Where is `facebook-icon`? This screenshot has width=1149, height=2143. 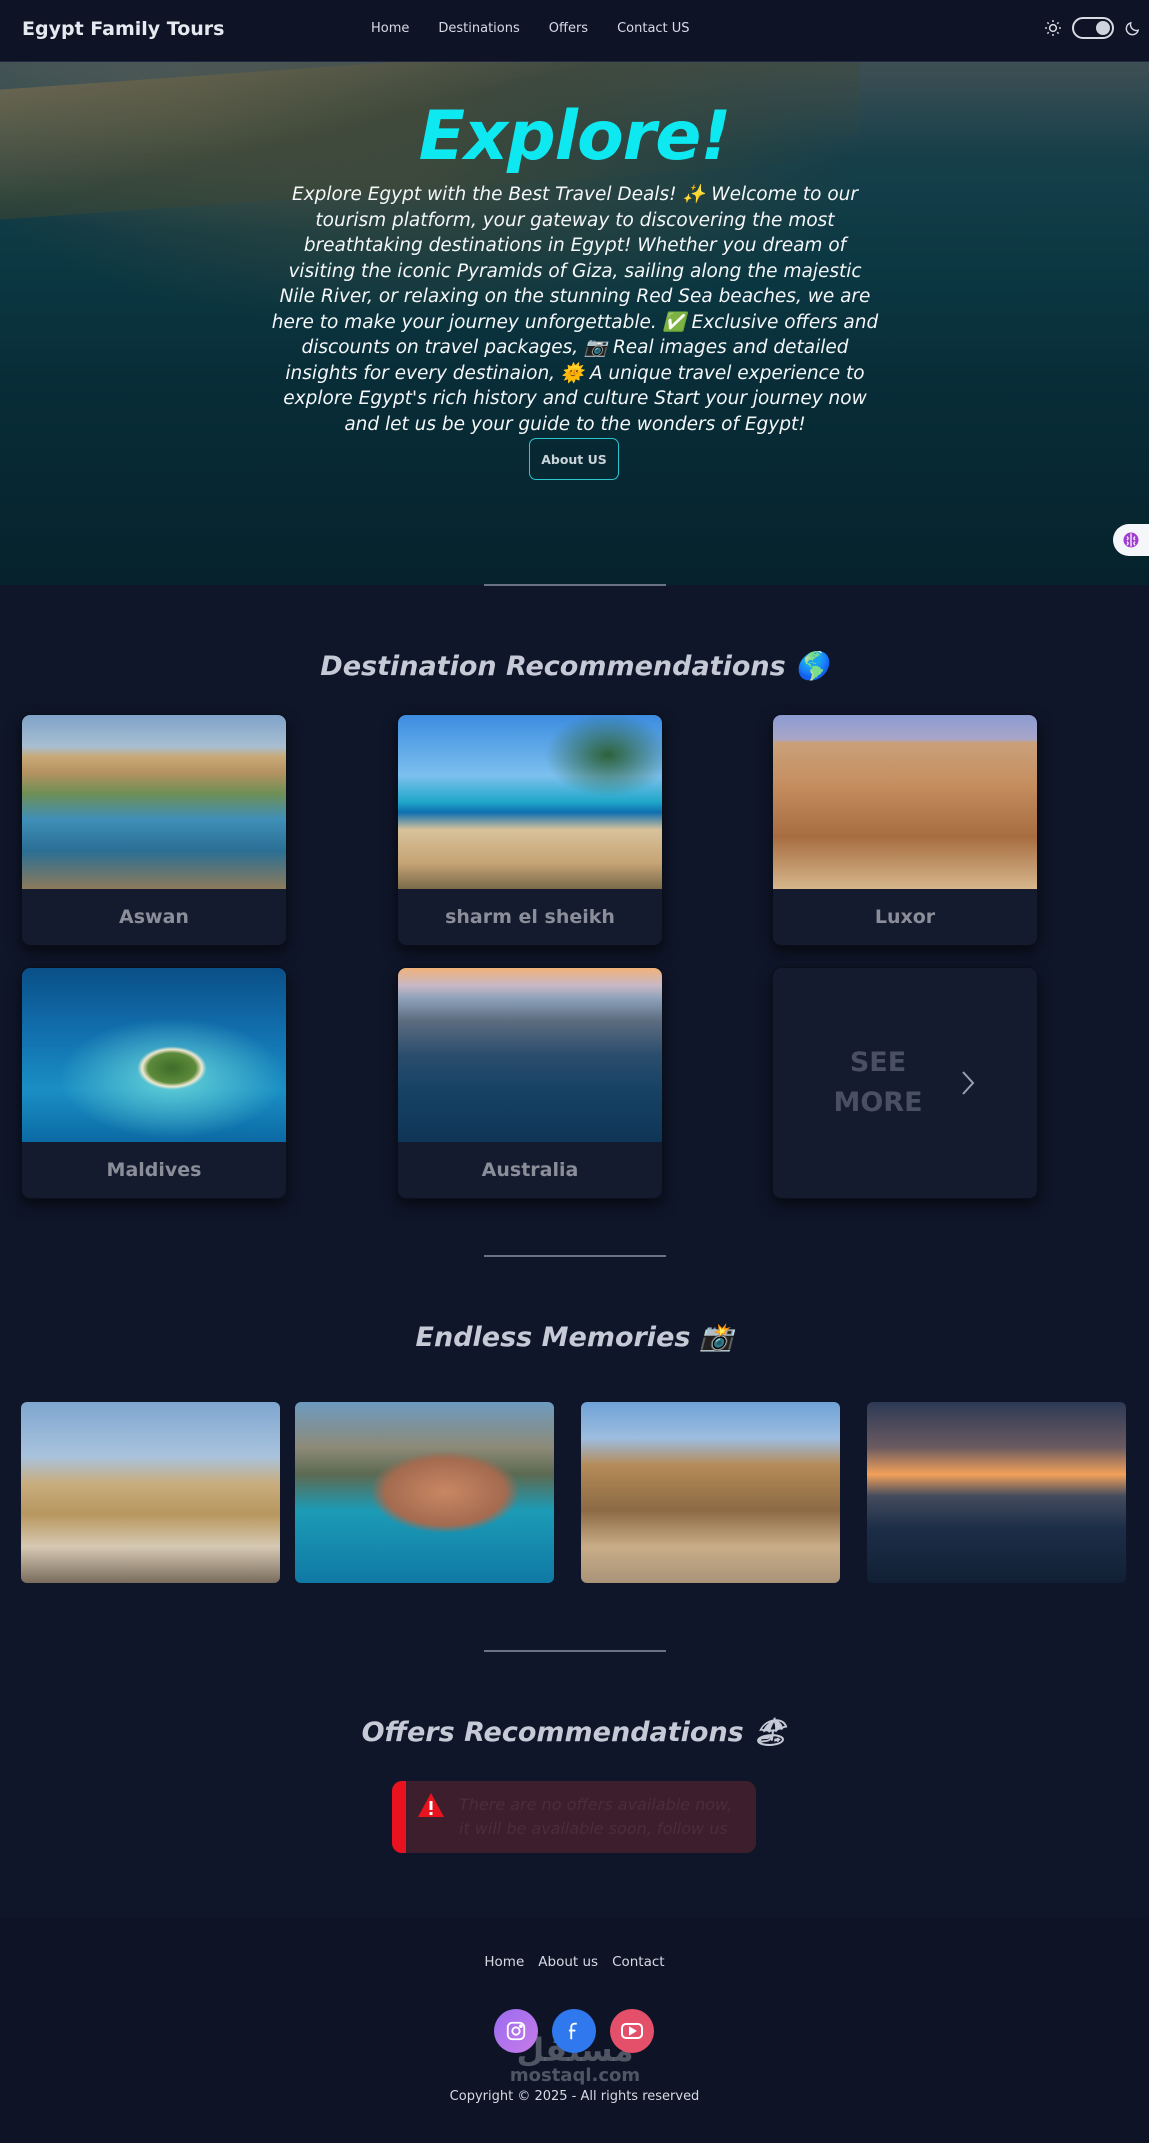
facebook-icon is located at coordinates (572, 2031).